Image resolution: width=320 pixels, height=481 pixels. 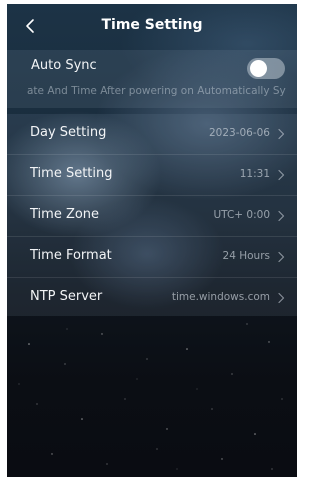 What do you see at coordinates (220, 297) in the screenshot?
I see `row-value: time.windows.com` at bounding box center [220, 297].